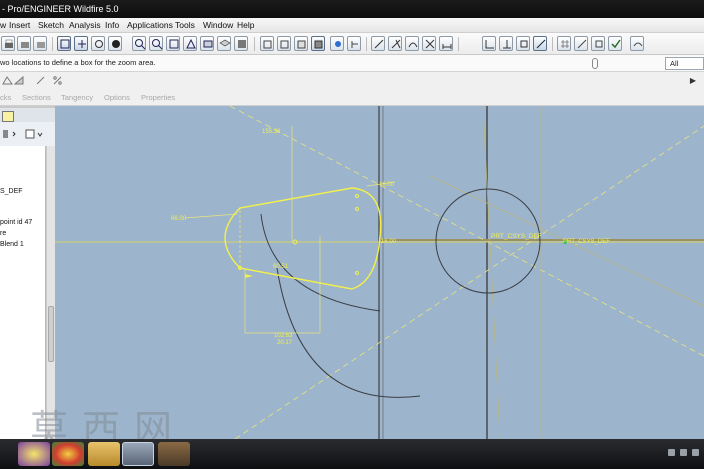  Describe the element at coordinates (51, 25) in the screenshot. I see `menu-sketch: Sketch` at that location.